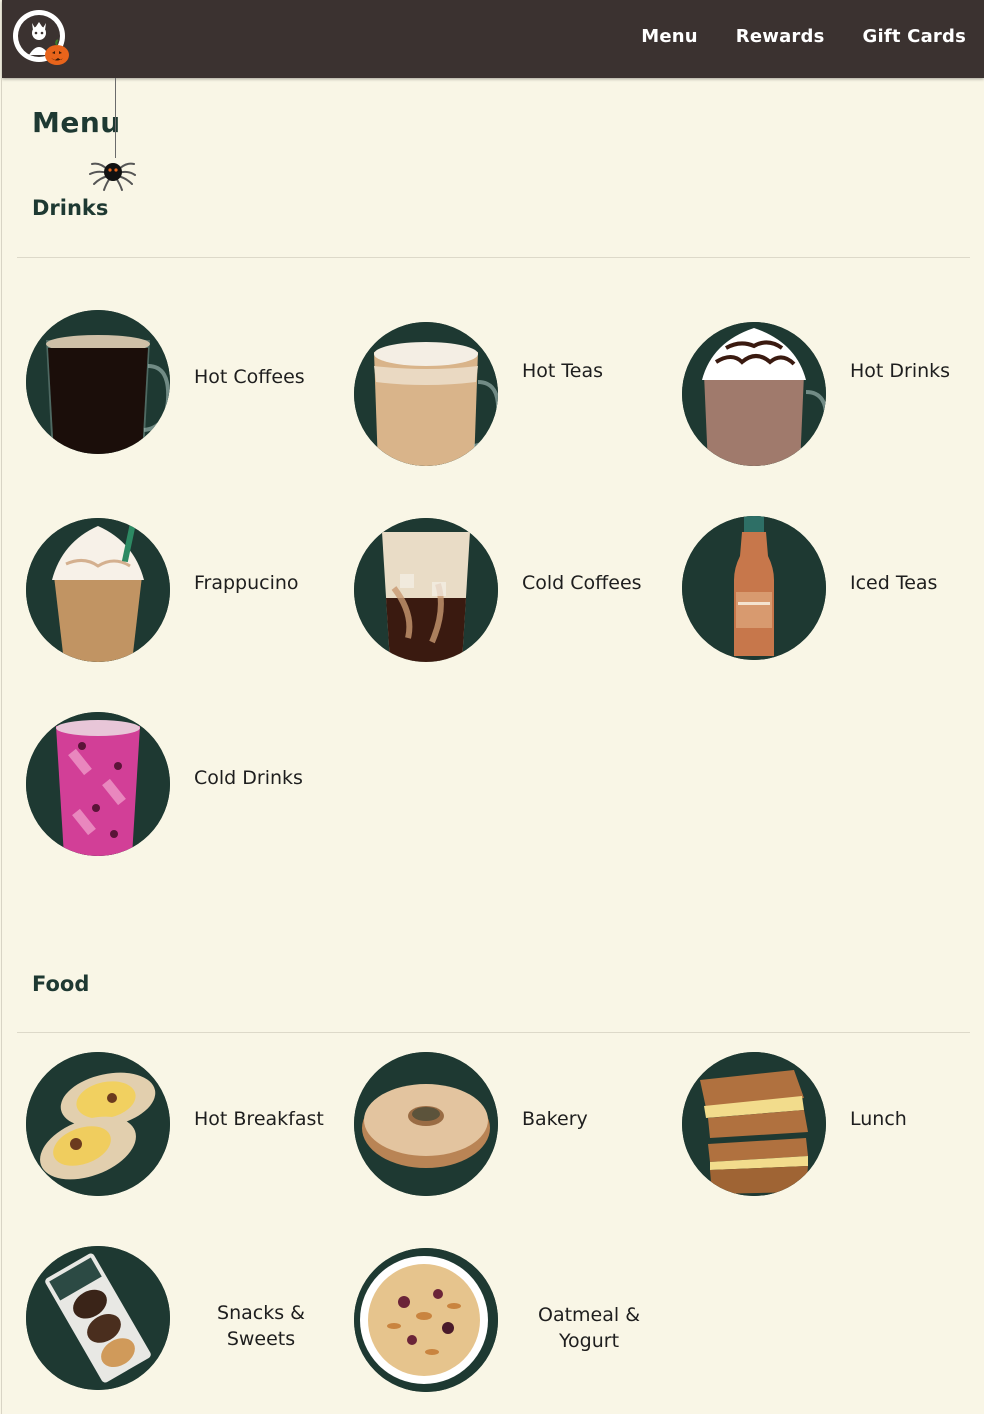 This screenshot has width=984, height=1414. What do you see at coordinates (894, 583) in the screenshot?
I see `category-label: Iced Teas` at bounding box center [894, 583].